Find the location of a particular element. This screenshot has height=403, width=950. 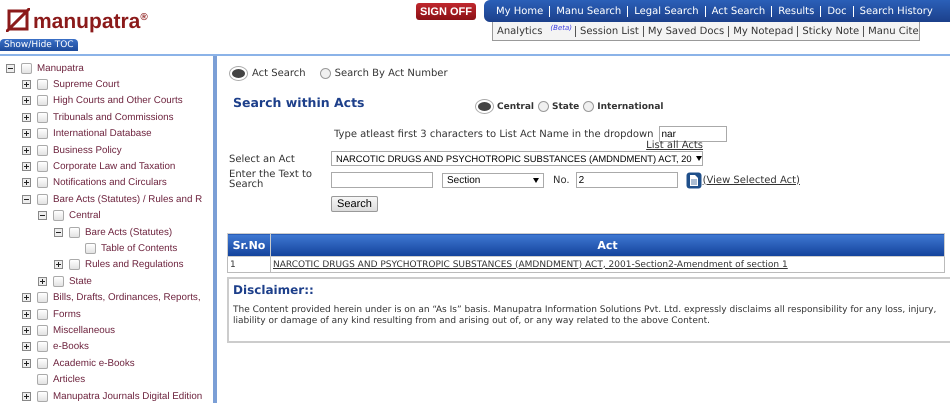

tree-item: International Database is located at coordinates (102, 134).